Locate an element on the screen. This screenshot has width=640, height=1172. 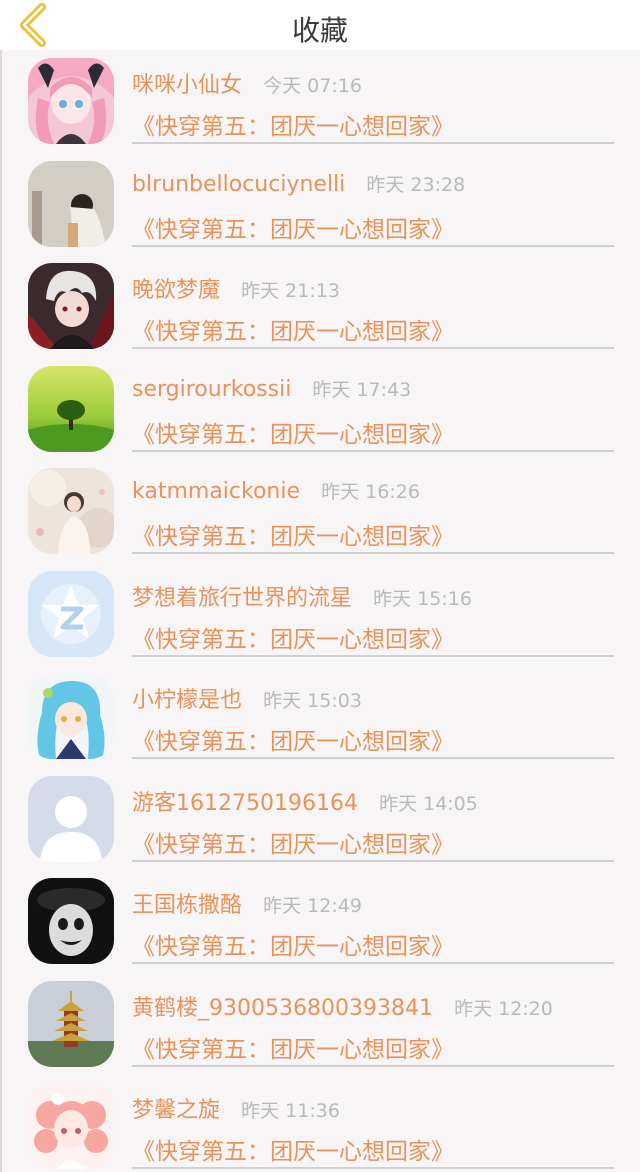
list-item: sergirourkossii 昨天 17:43 《快穿第五：团厌一心想回家》 is located at coordinates (321, 409).